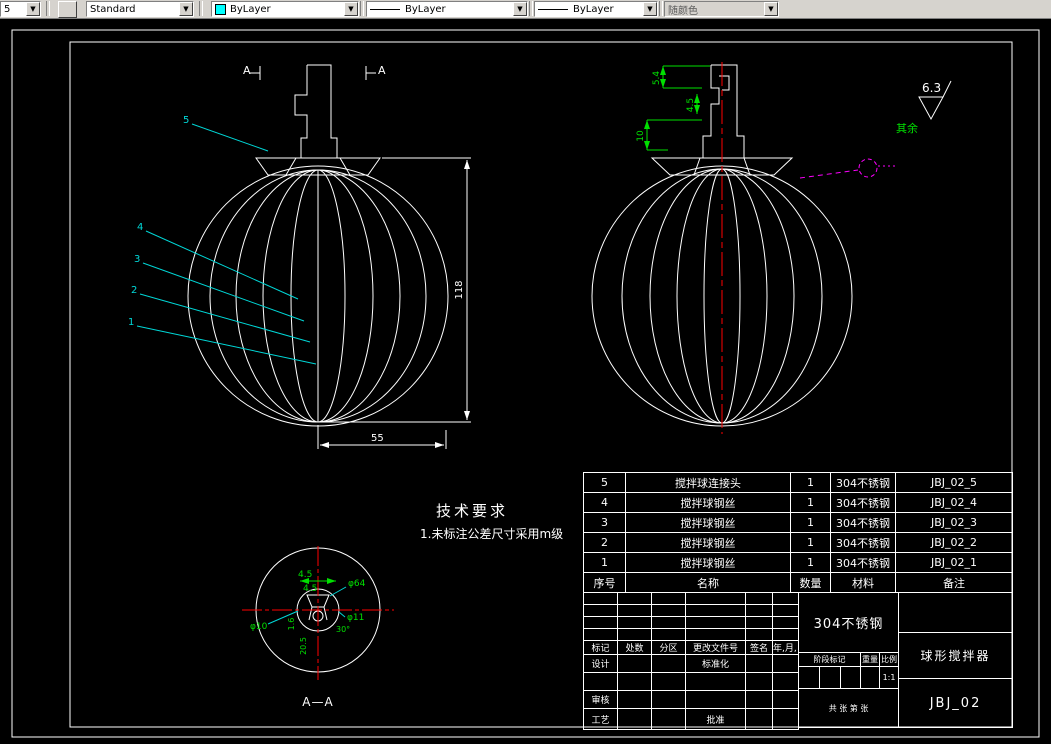  Describe the element at coordinates (303, 646) in the screenshot. I see `dim-g-text: 20.5` at that location.